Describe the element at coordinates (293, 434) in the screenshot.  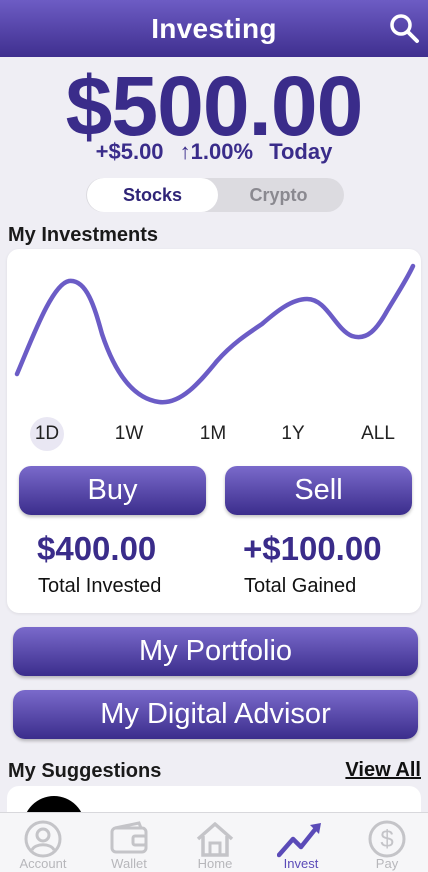
I see `range-1y: 1Y` at that location.